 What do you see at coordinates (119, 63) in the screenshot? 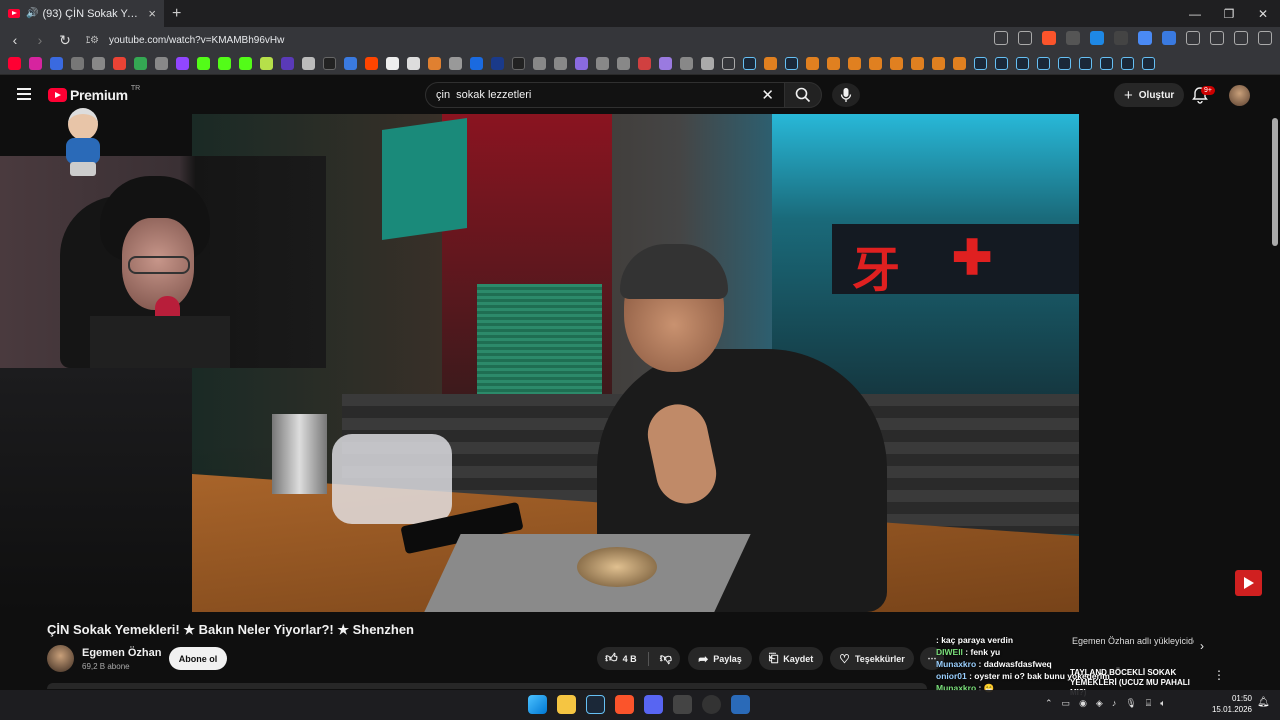
I see `bookmark-gmail-icon` at bounding box center [119, 63].